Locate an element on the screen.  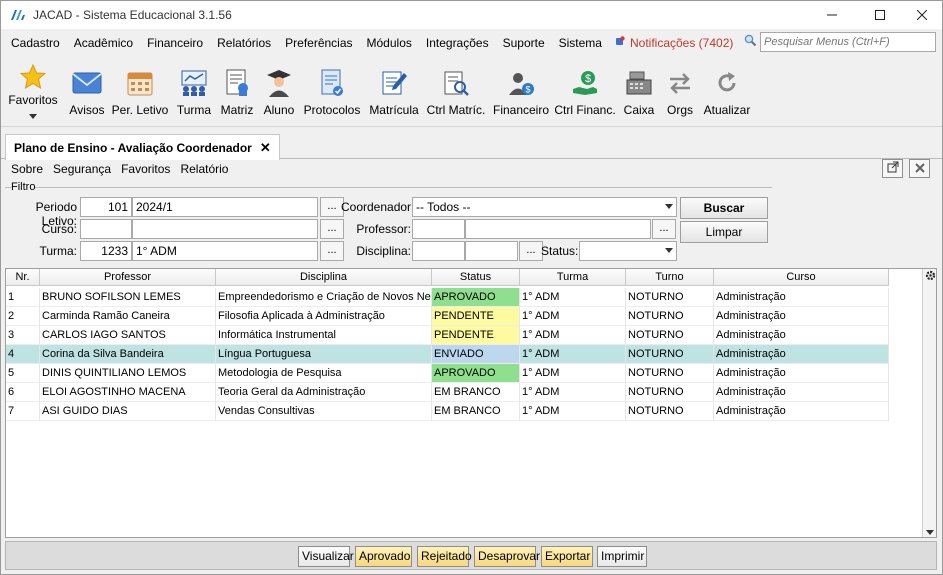
toolbar-protocolos: Protocolos is located at coordinates (332, 90).